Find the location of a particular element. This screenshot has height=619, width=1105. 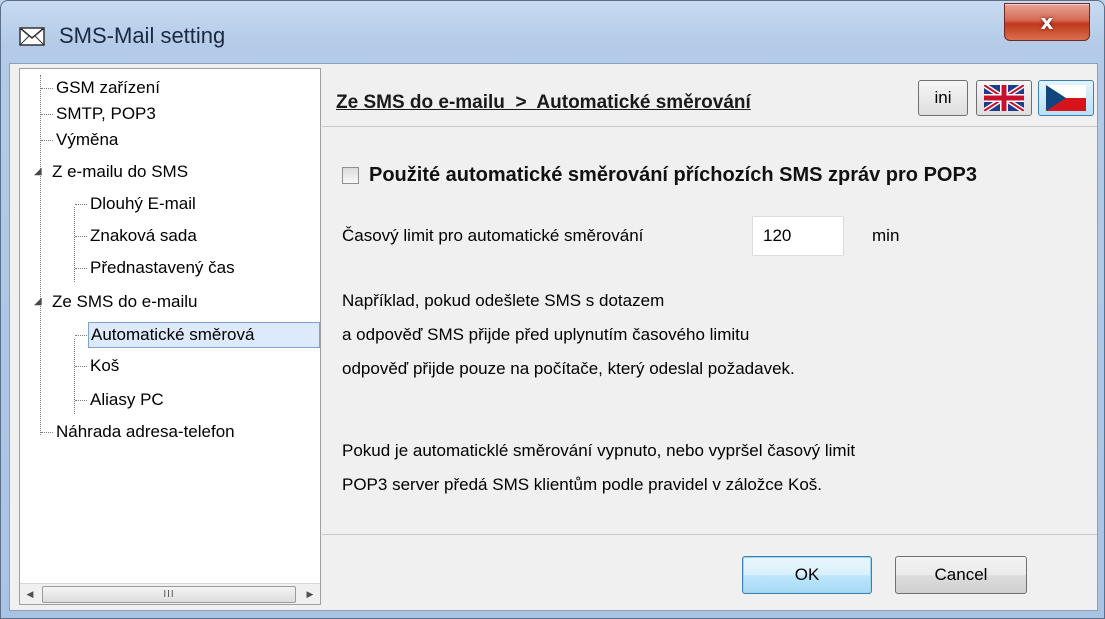

cancel-button-label: Cancel is located at coordinates (961, 574).